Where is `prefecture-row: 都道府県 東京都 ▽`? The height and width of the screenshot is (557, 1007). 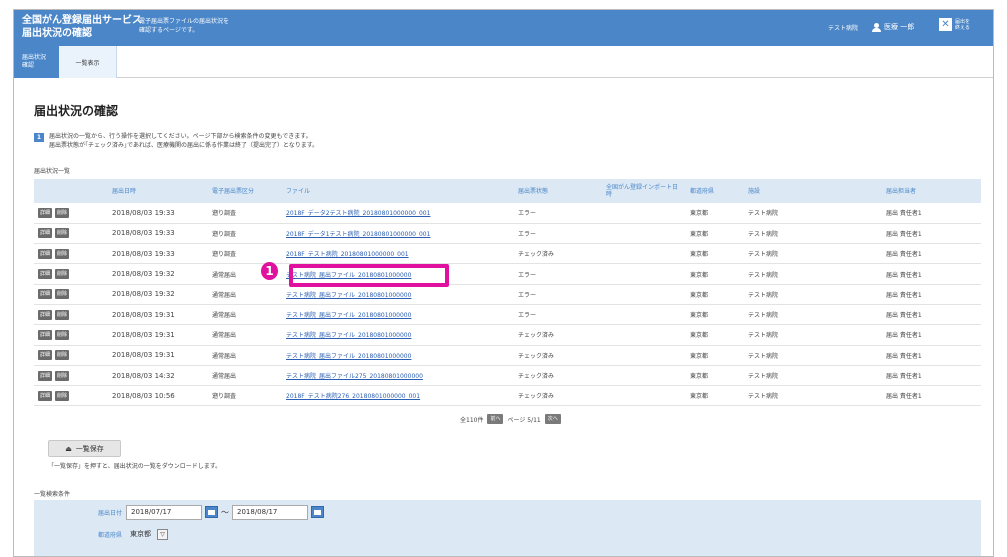
prefecture-row: 都道府県 東京都 ▽ is located at coordinates (507, 534).